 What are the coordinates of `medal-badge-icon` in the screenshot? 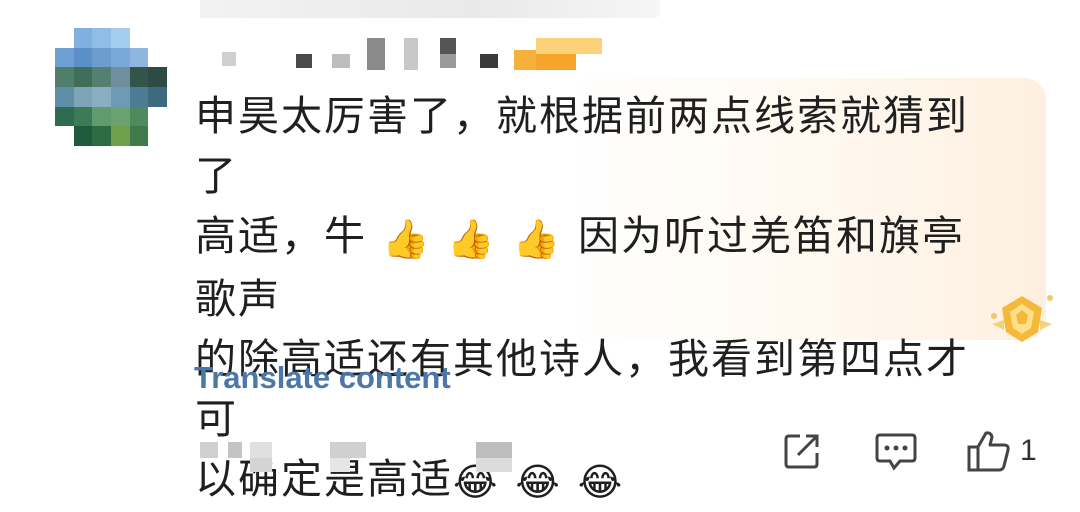 It's located at (1022, 318).